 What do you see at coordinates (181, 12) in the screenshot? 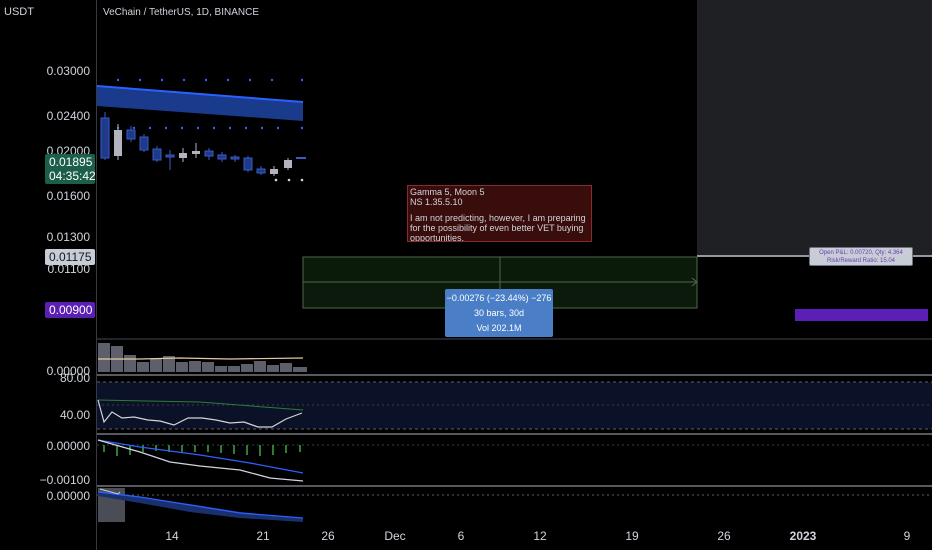
I see `symbol-title: VeChain / TetherUS, 1D, BINANCE` at bounding box center [181, 12].